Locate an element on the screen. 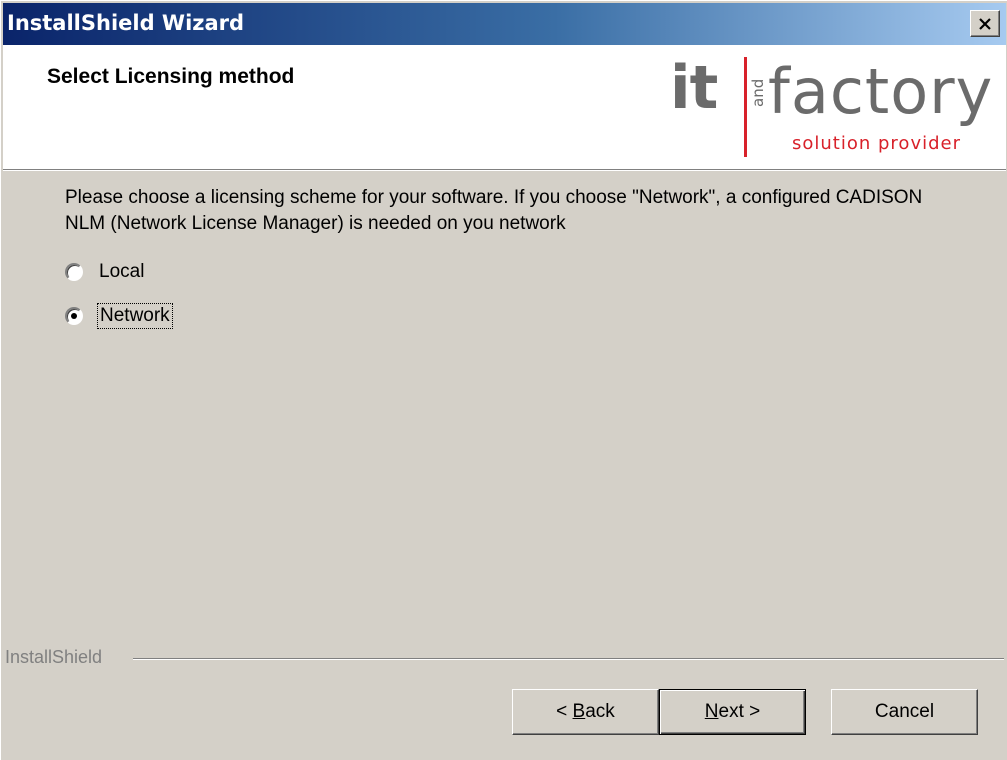  installshield-branding: InstallShield is located at coordinates (504, 657).